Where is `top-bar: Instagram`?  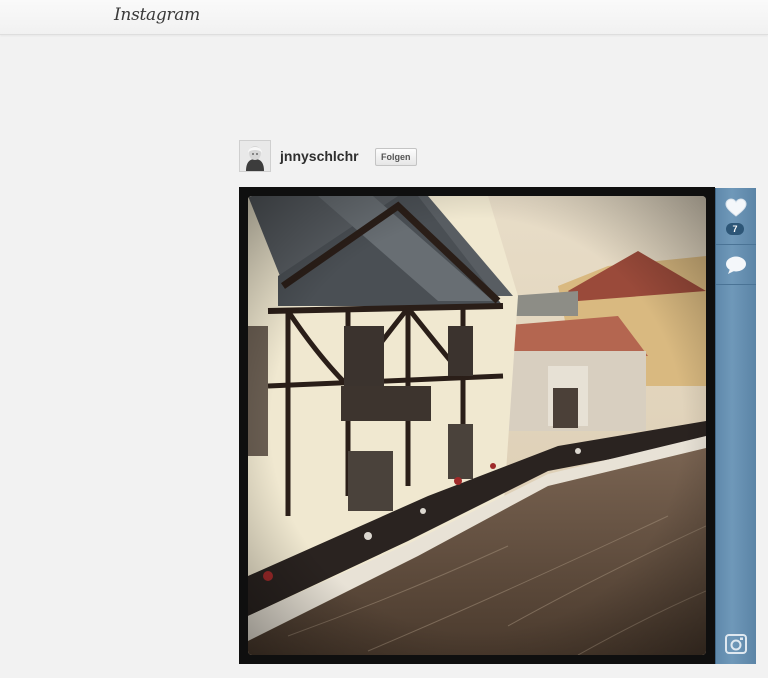 top-bar: Instagram is located at coordinates (384, 17).